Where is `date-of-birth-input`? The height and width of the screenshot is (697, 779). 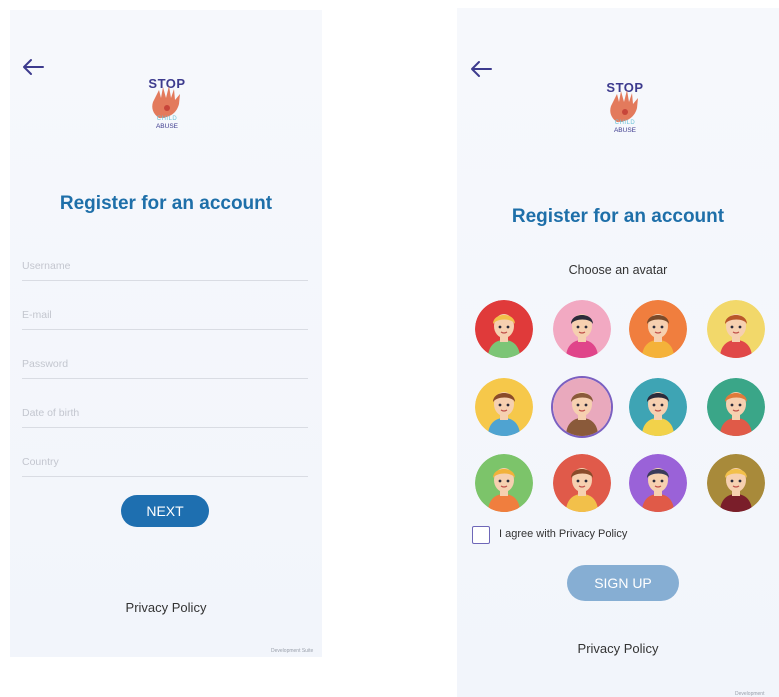
date-of-birth-input is located at coordinates (165, 413).